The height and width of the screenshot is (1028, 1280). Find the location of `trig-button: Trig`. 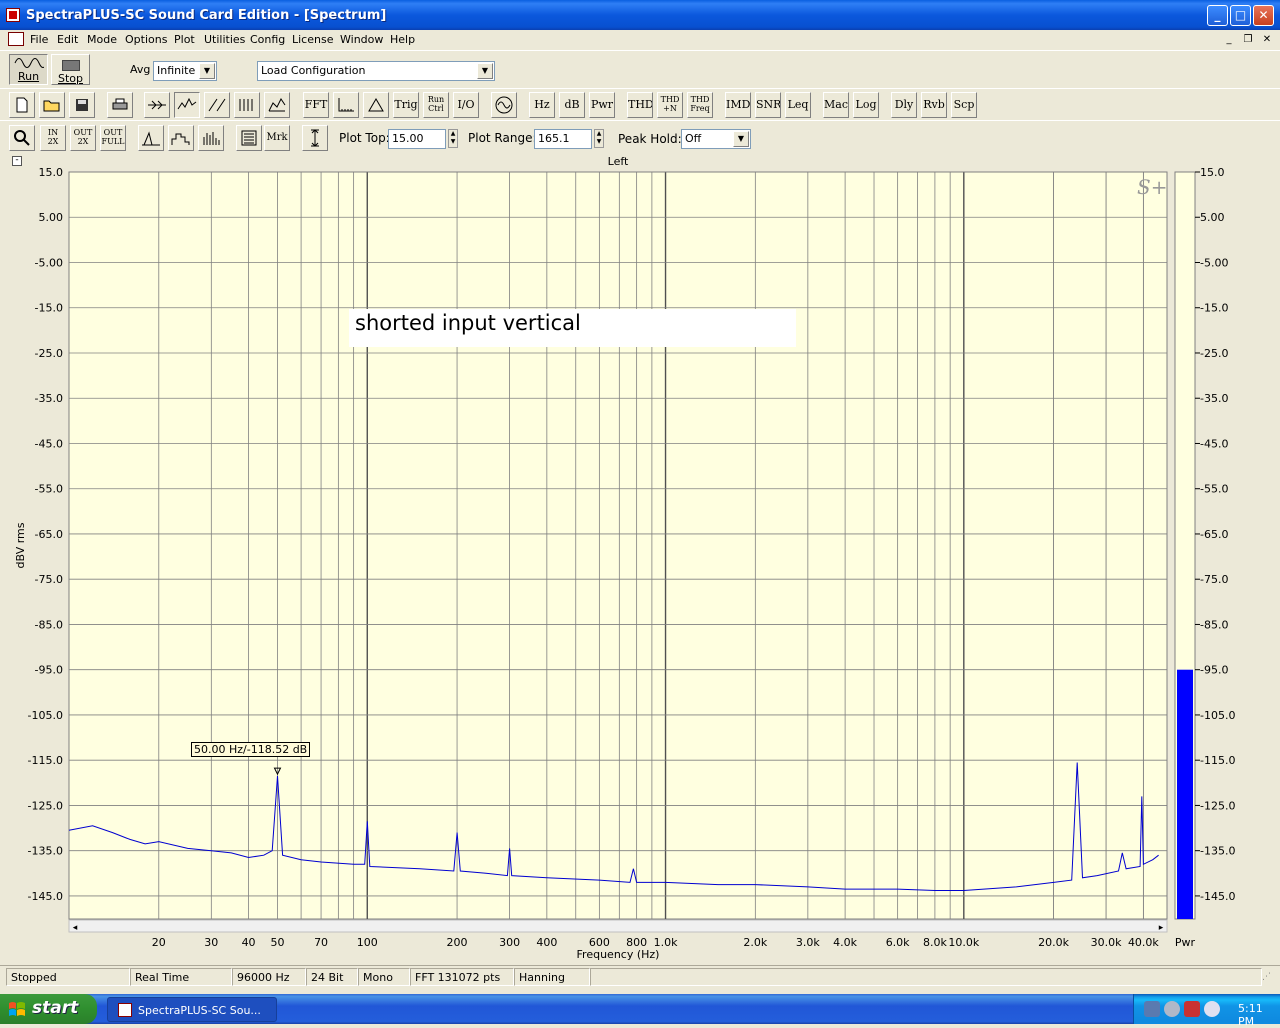

trig-button: Trig is located at coordinates (406, 105).